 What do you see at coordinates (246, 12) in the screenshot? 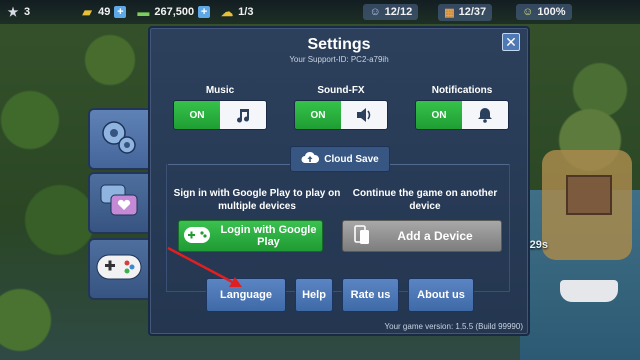
I see `energy-value: 1/3` at bounding box center [246, 12].